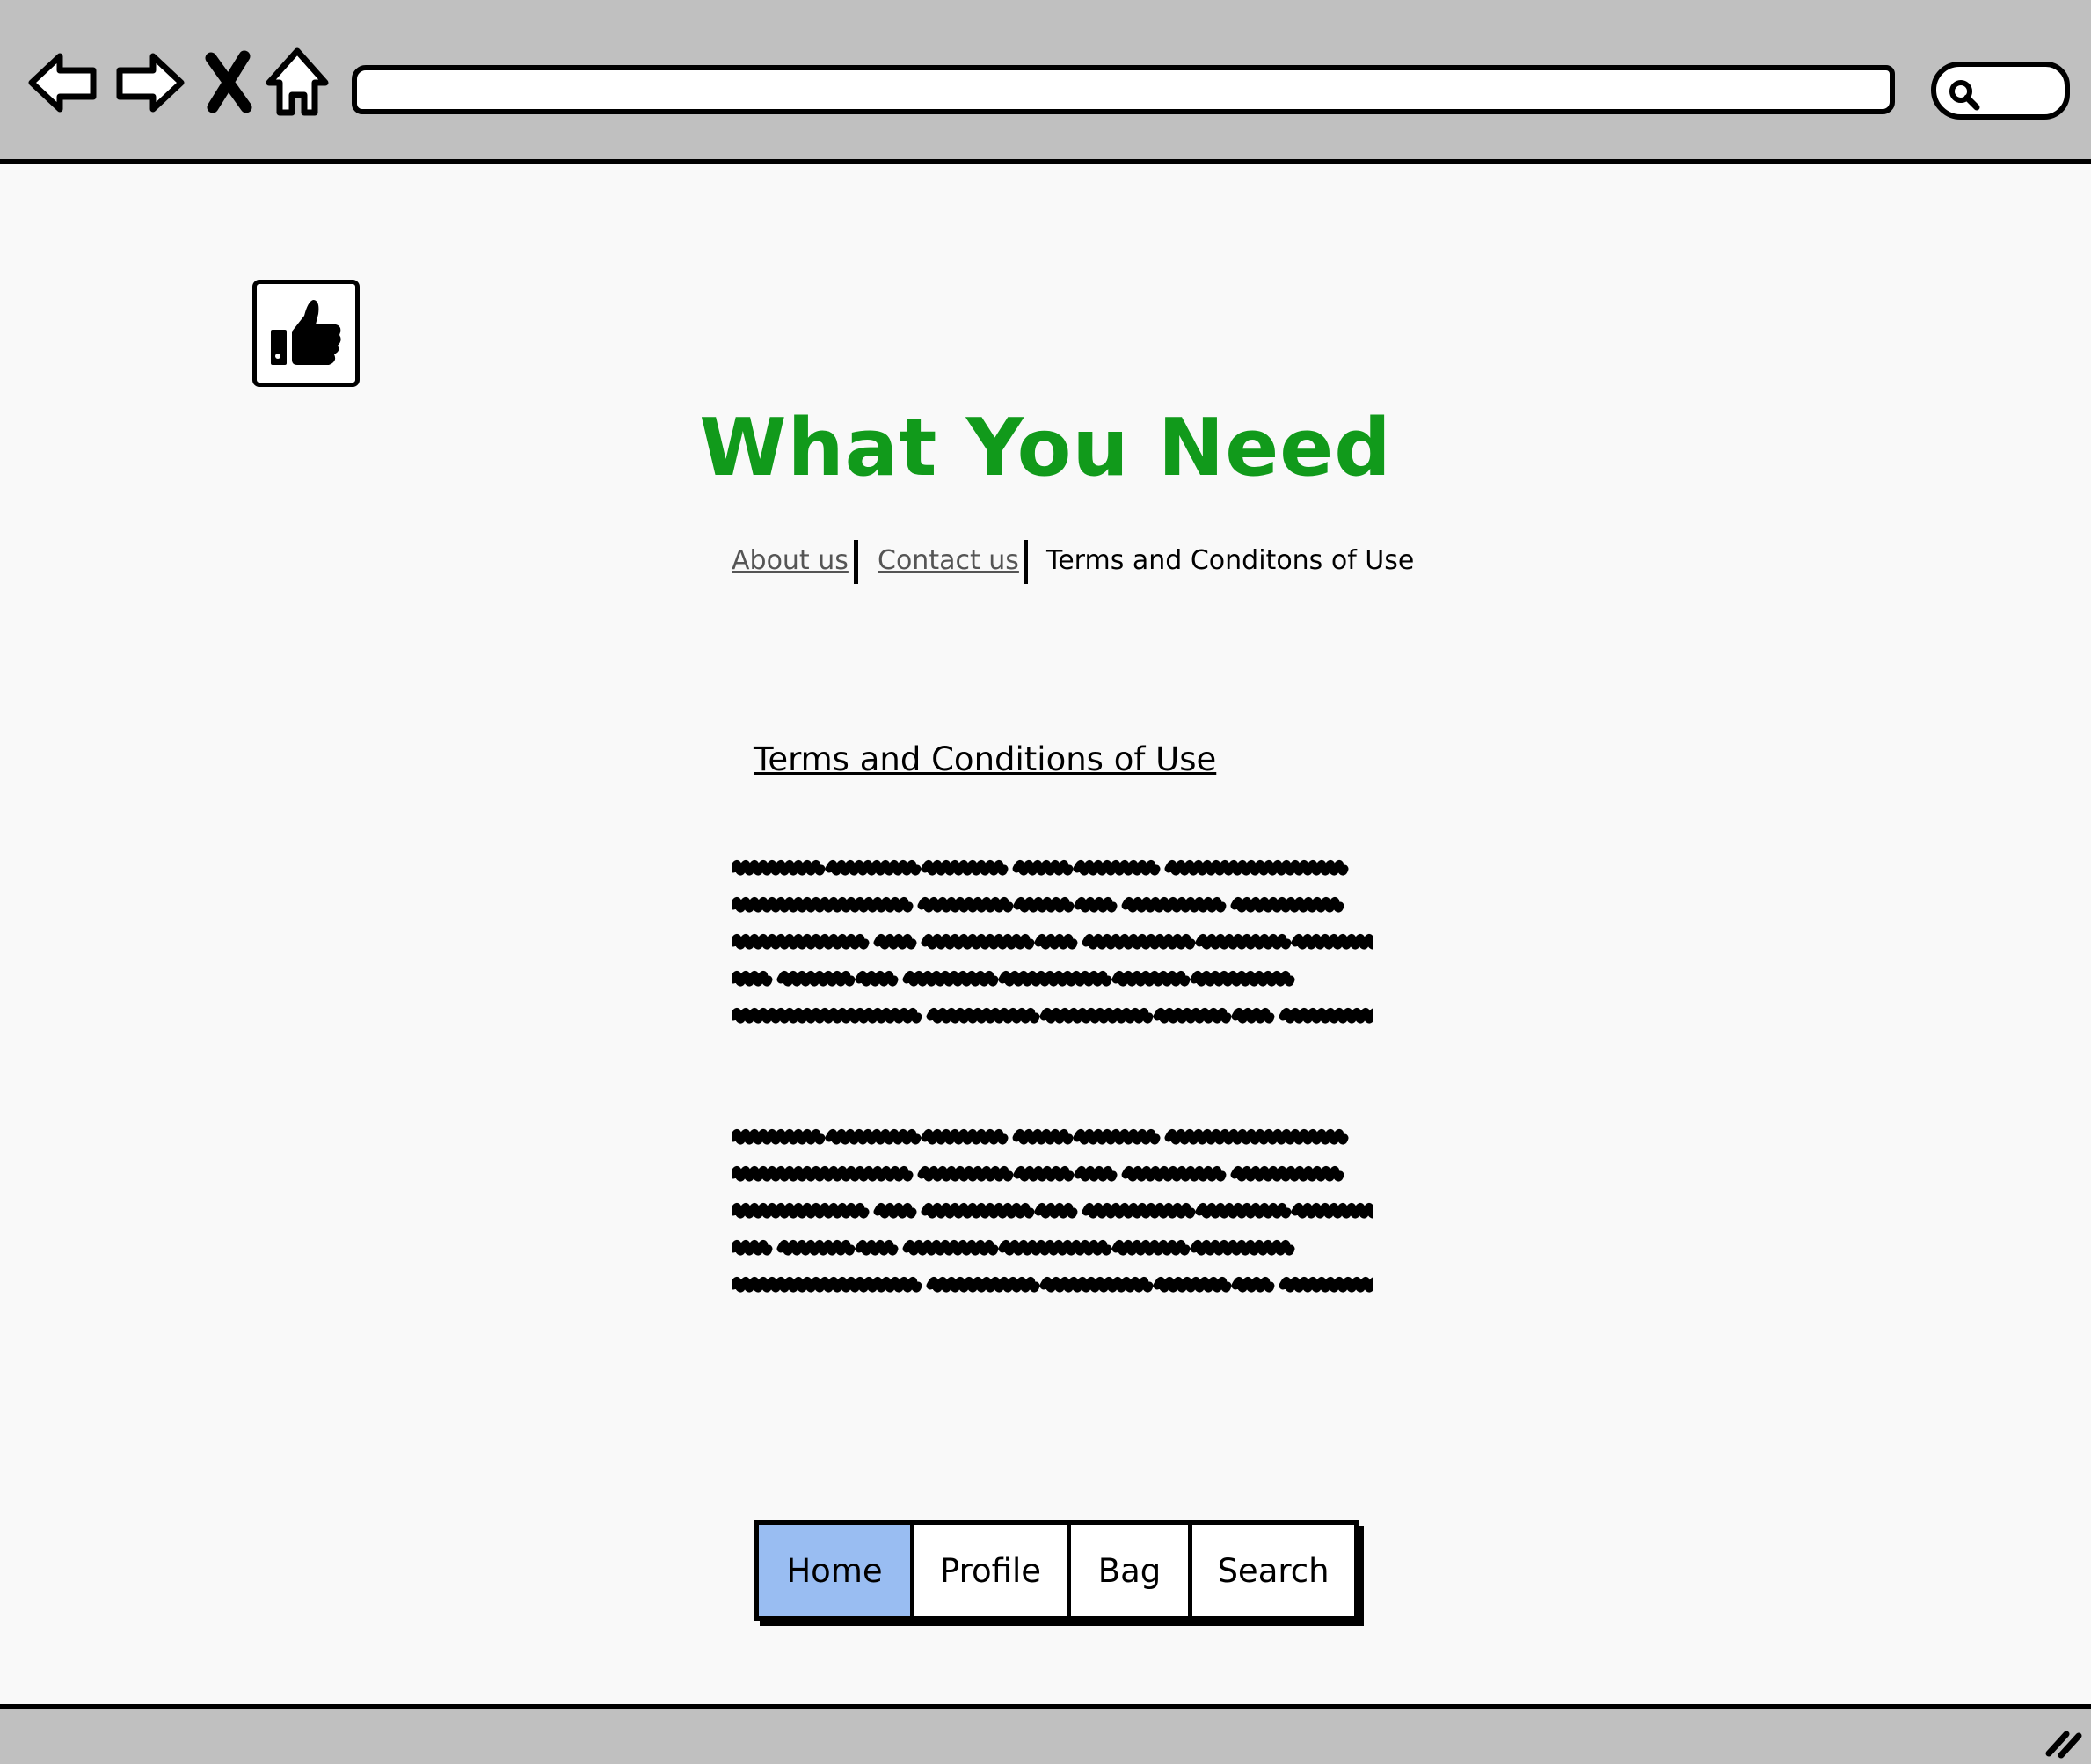 The width and height of the screenshot is (2091, 1764). I want to click on logo, so click(306, 333).